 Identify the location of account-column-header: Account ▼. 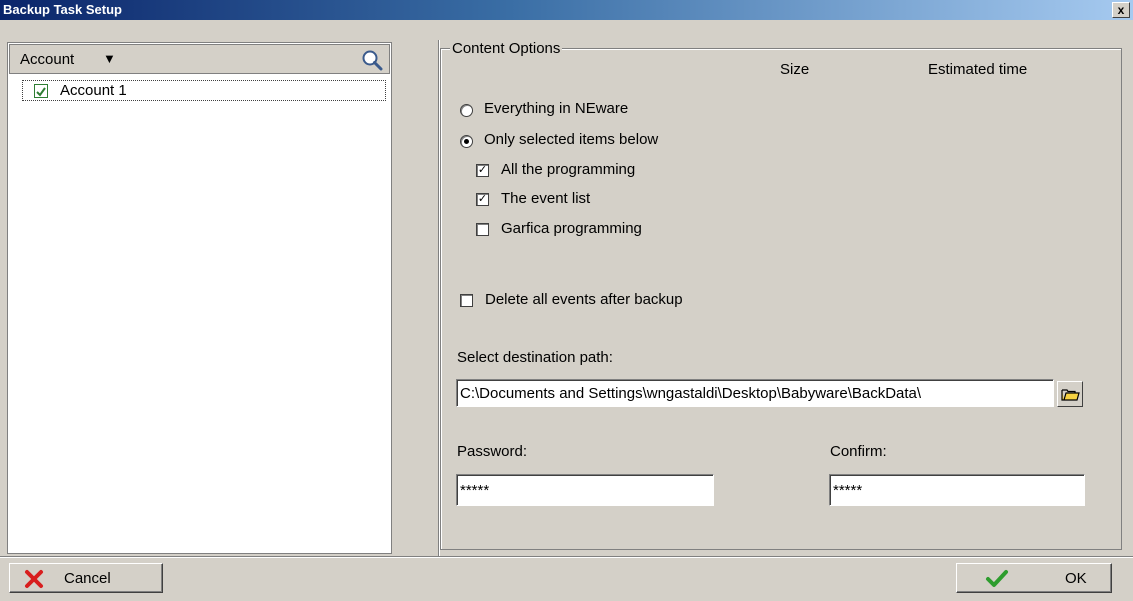
(199, 59).